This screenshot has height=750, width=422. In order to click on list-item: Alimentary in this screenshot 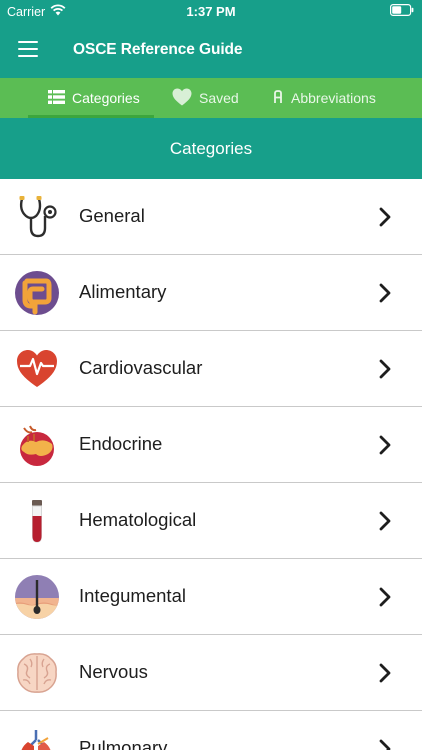, I will do `click(211, 293)`.